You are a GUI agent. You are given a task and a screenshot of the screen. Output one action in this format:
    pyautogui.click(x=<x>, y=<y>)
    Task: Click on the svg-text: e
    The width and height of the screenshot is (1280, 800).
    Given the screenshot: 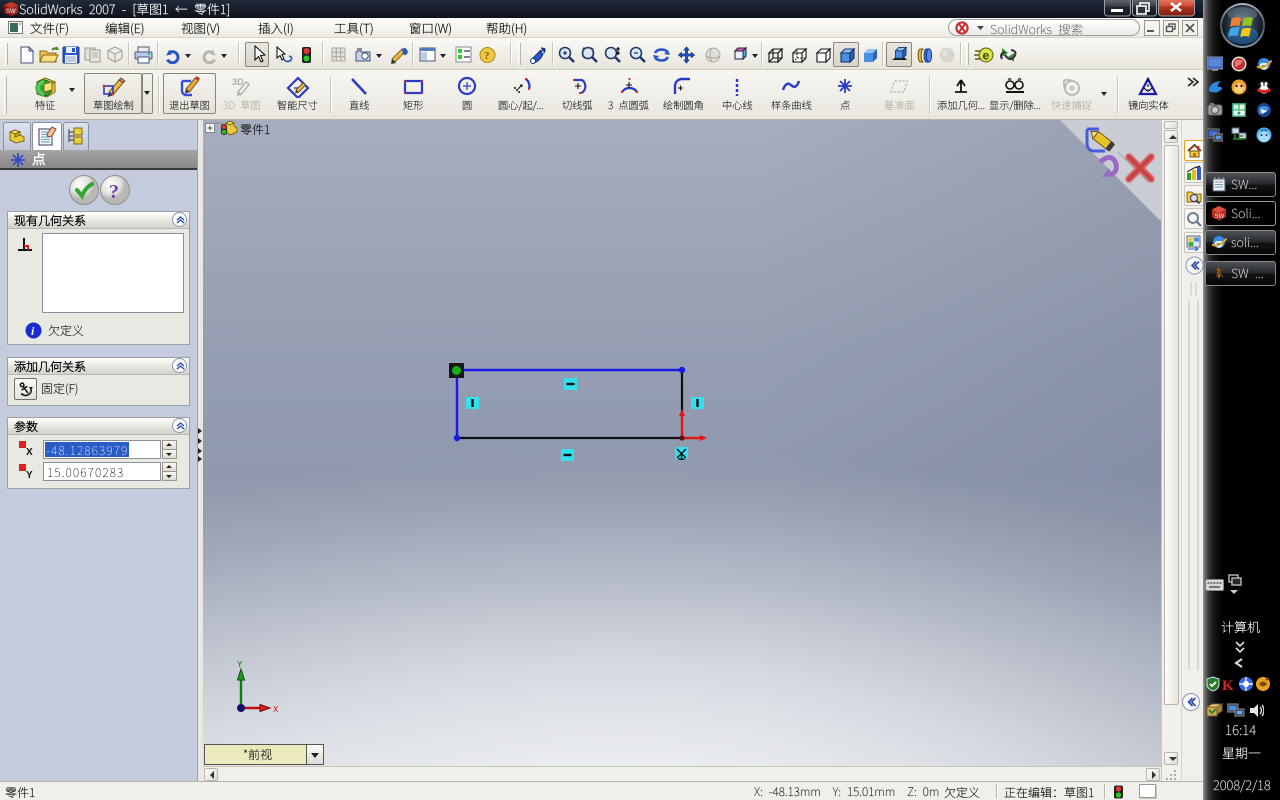 What is the action you would take?
    pyautogui.click(x=986, y=56)
    